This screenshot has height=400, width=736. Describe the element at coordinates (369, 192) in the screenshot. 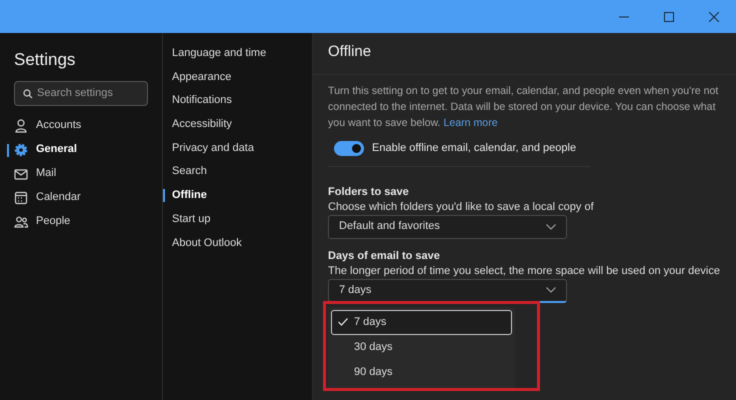

I see `section-heading: Folders to save` at that location.